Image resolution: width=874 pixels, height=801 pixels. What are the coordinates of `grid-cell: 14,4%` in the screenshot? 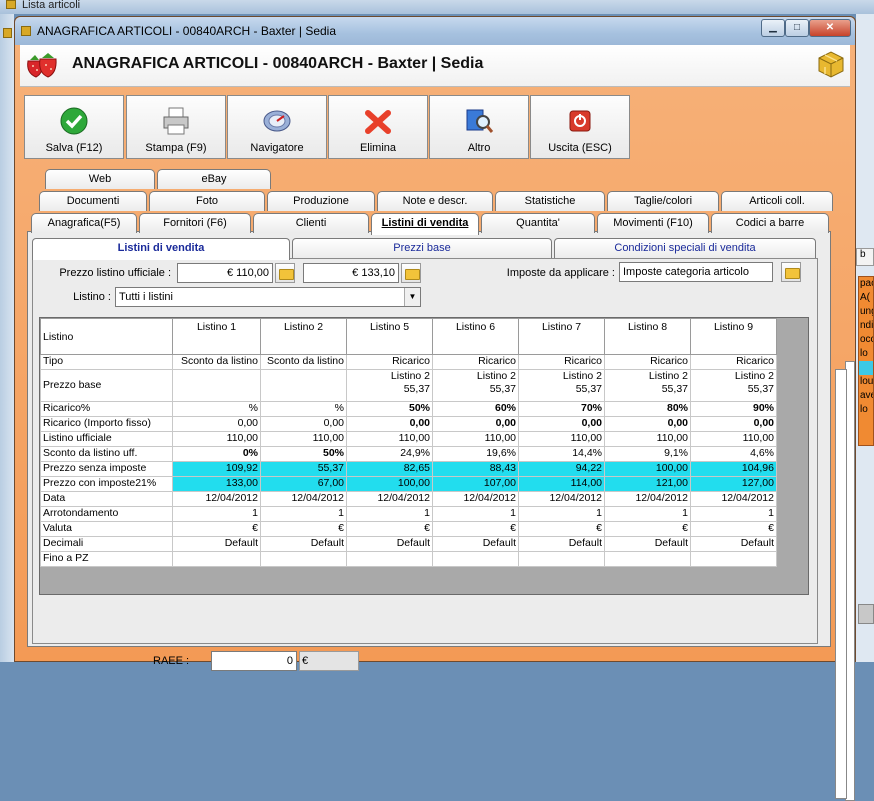 It's located at (561, 454).